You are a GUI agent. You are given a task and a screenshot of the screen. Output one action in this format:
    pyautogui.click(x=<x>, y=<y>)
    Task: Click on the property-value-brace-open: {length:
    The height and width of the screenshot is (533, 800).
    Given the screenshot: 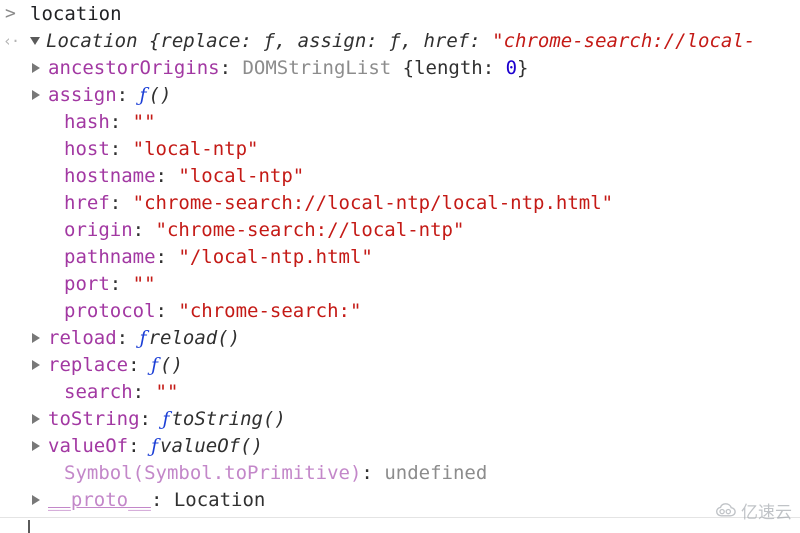 What is the action you would take?
    pyautogui.click(x=448, y=68)
    